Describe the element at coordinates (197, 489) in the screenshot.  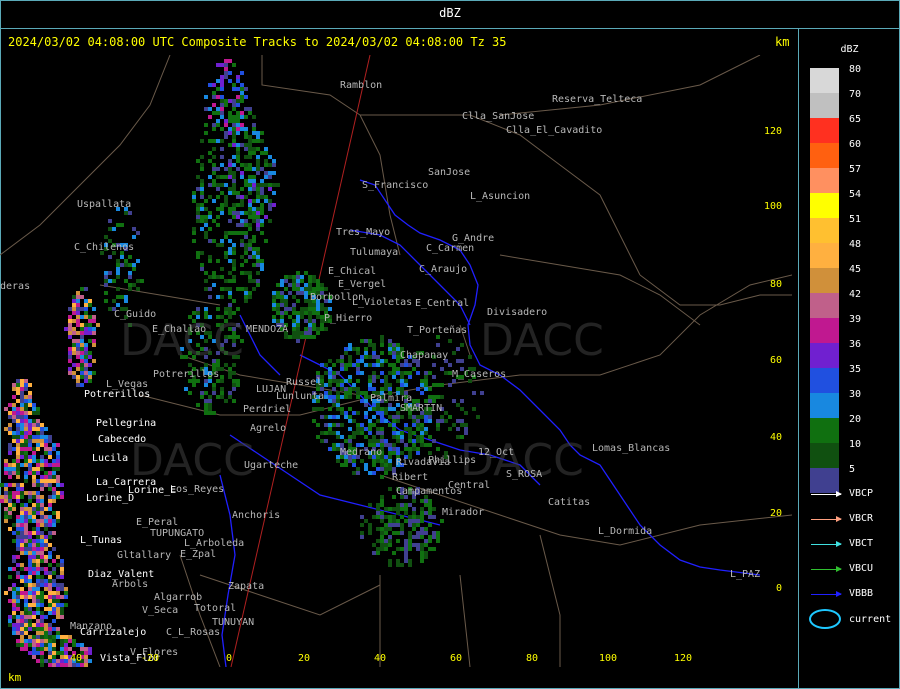
I see `place-label: Los_Reyes` at that location.